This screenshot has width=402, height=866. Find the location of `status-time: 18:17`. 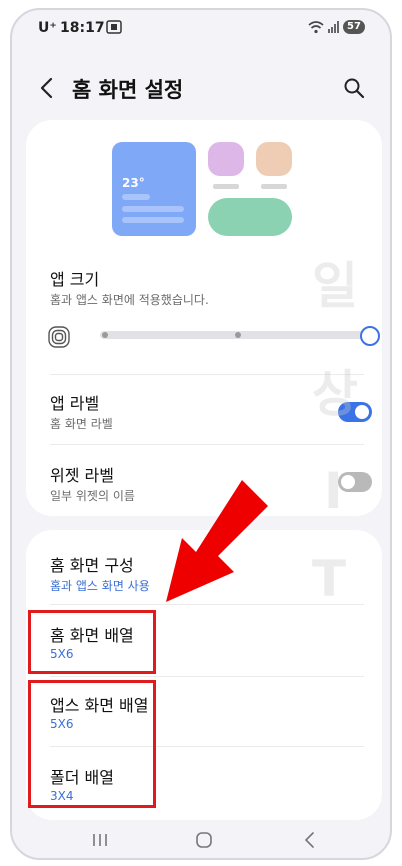

status-time: 18:17 is located at coordinates (82, 28).